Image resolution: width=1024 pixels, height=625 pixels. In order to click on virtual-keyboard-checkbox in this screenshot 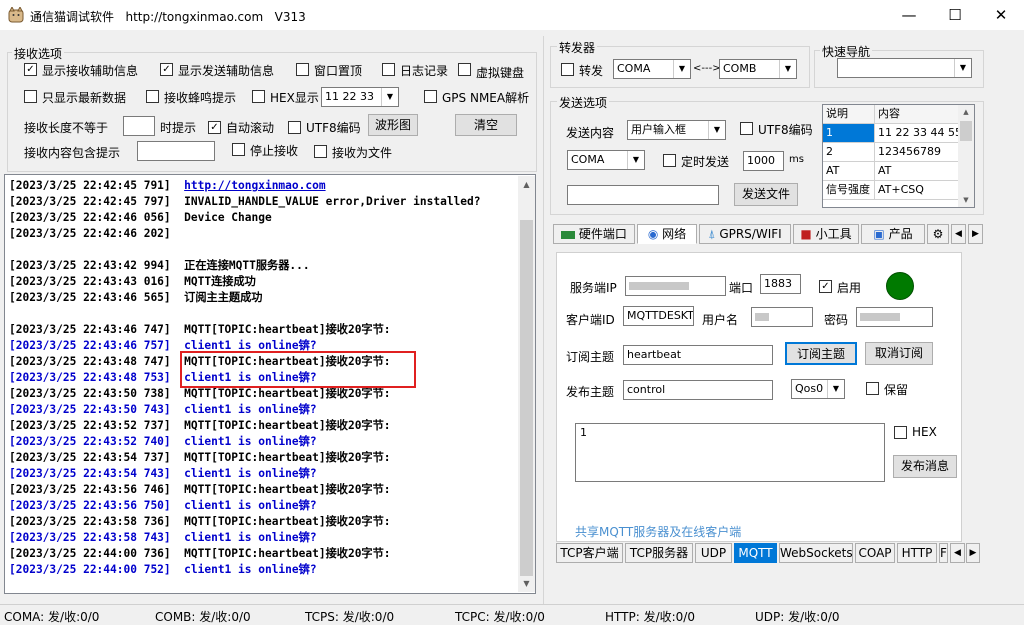, I will do `click(464, 69)`.